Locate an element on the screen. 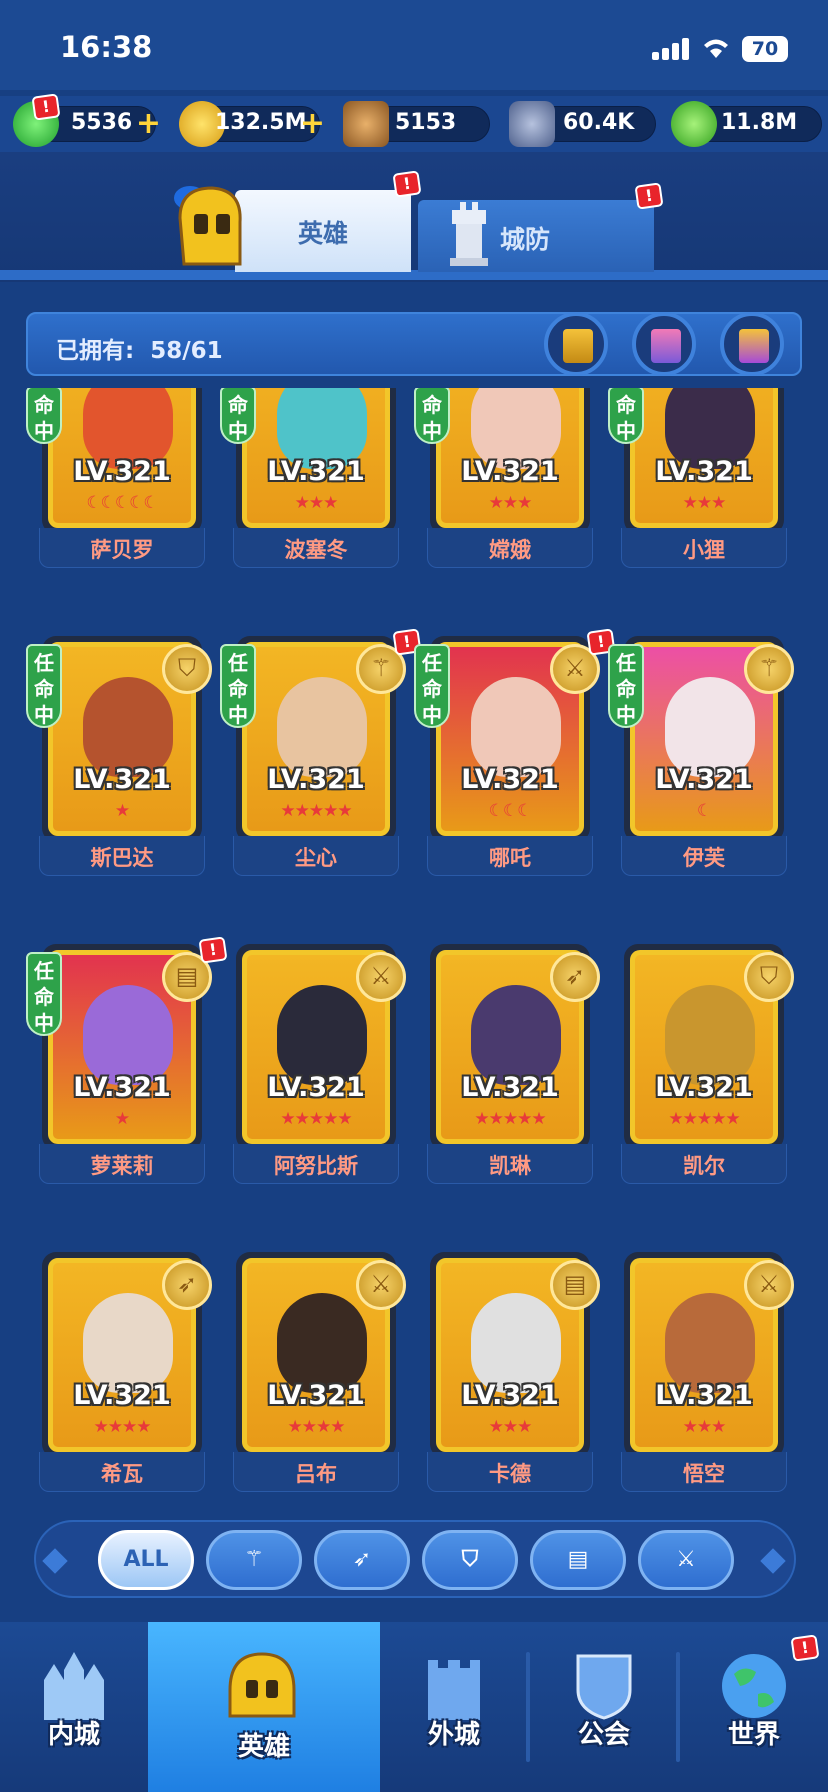 The height and width of the screenshot is (1792, 828). crystal-icon is located at coordinates (694, 124).